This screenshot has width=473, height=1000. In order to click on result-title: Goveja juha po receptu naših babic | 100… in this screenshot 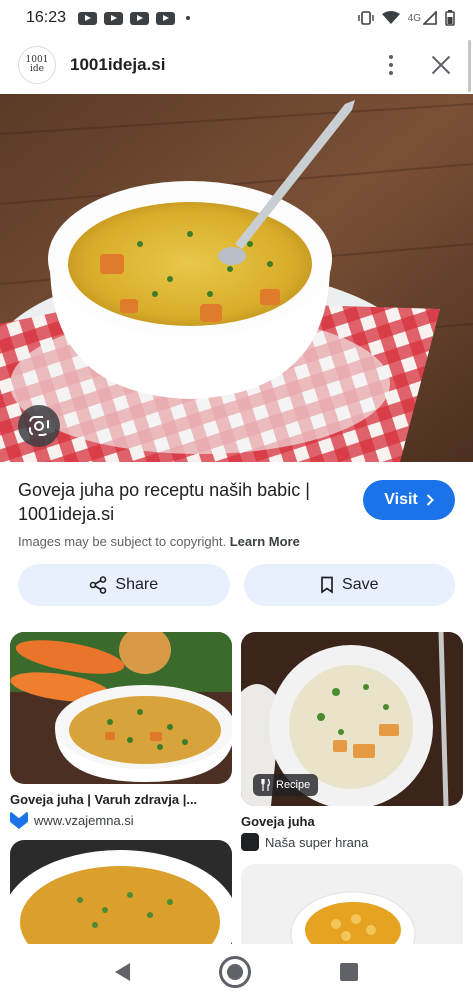, I will do `click(178, 502)`.